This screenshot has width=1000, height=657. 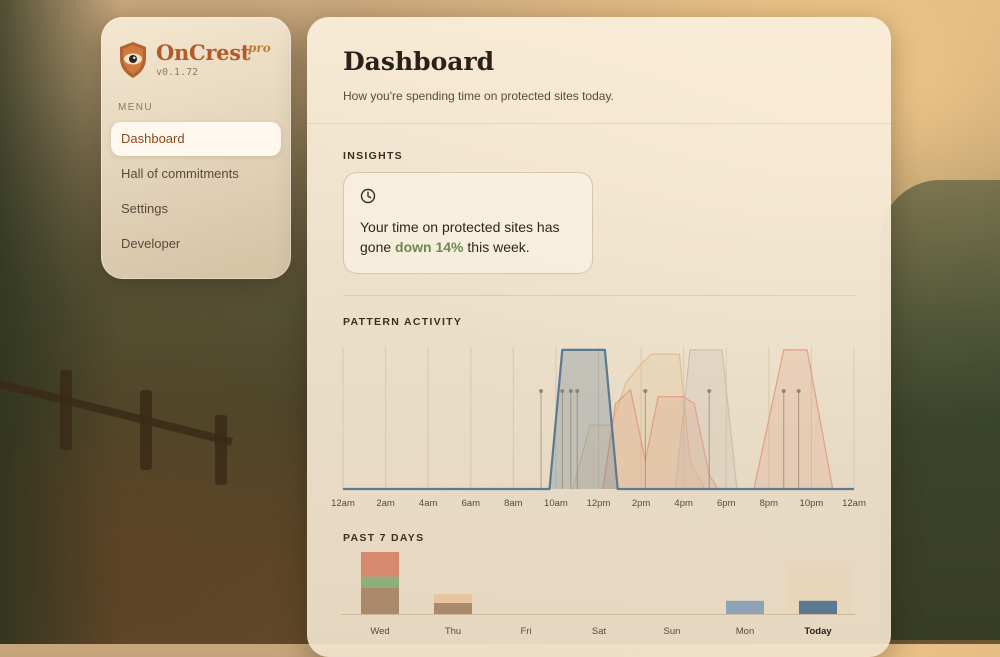 What do you see at coordinates (196, 139) in the screenshot?
I see `sidebar-item-dashboard: Dashboard` at bounding box center [196, 139].